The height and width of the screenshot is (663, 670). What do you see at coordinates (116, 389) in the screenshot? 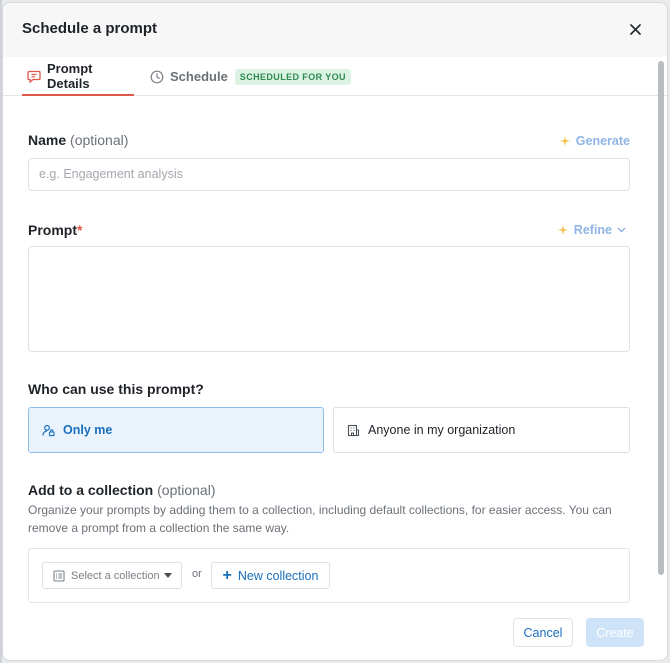
I see `visibility-title: Who can use this prompt?` at bounding box center [116, 389].